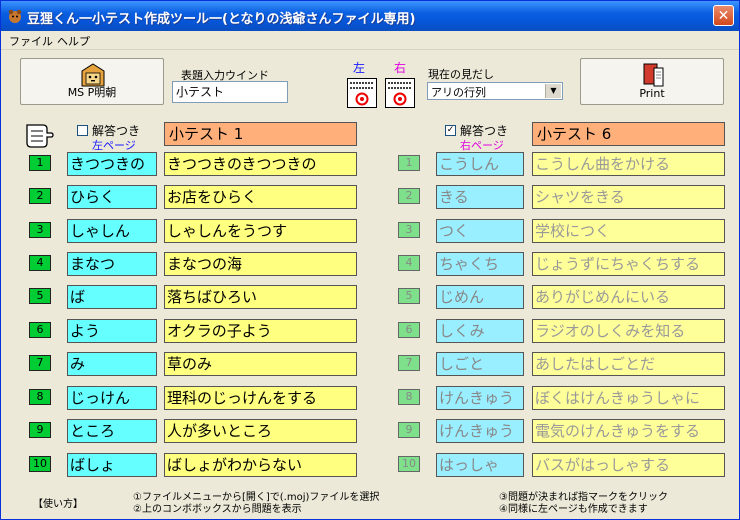 The width and height of the screenshot is (740, 520). Describe the element at coordinates (40, 464) in the screenshot. I see `left-row-number: 10` at that location.